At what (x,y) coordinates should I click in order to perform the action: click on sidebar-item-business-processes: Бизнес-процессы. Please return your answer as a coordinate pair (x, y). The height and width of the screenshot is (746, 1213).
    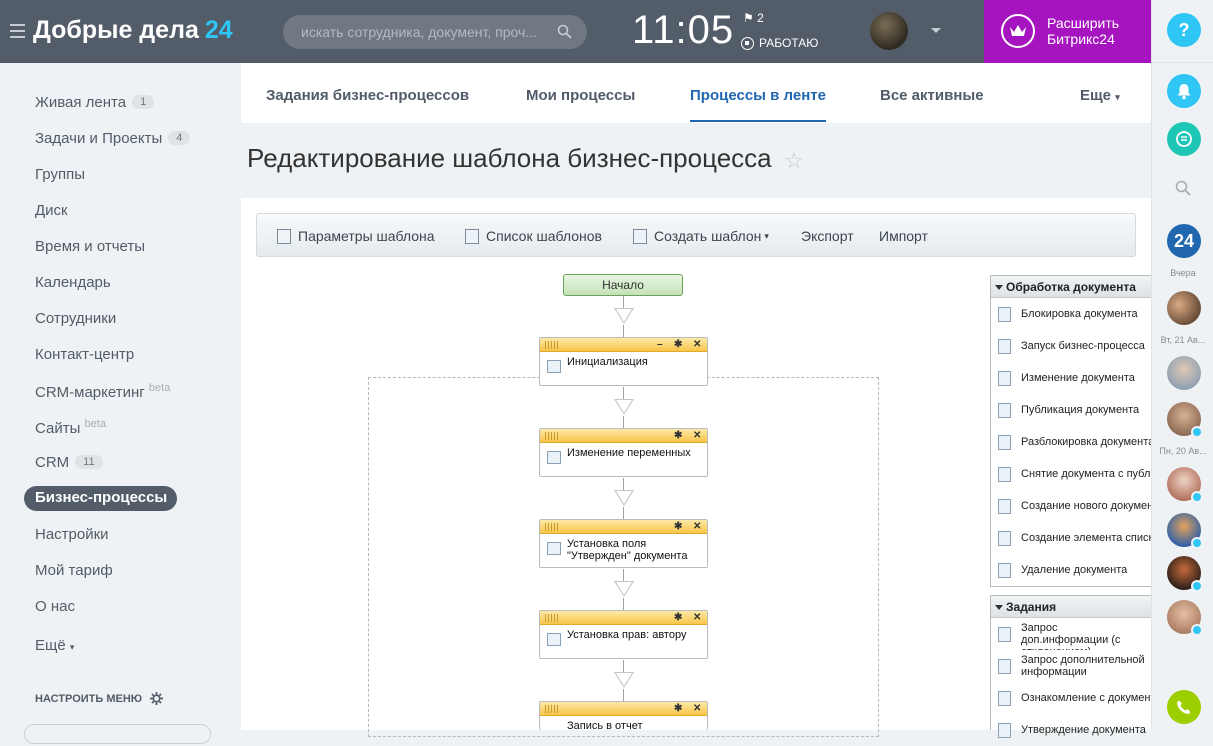
    Looking at the image, I should click on (101, 497).